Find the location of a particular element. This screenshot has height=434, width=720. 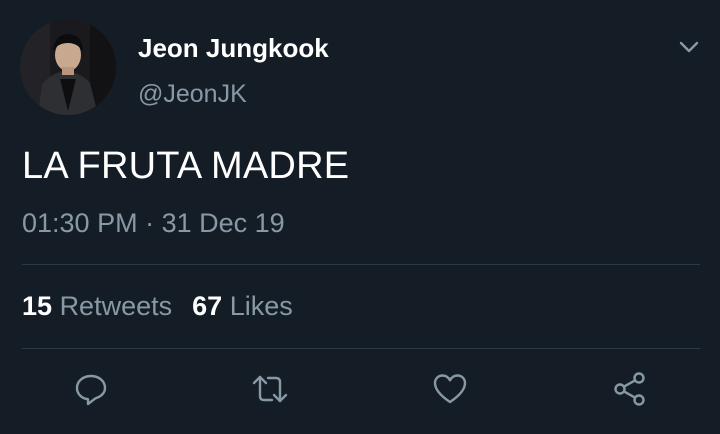

likes-stat: 67 Likes is located at coordinates (242, 306).